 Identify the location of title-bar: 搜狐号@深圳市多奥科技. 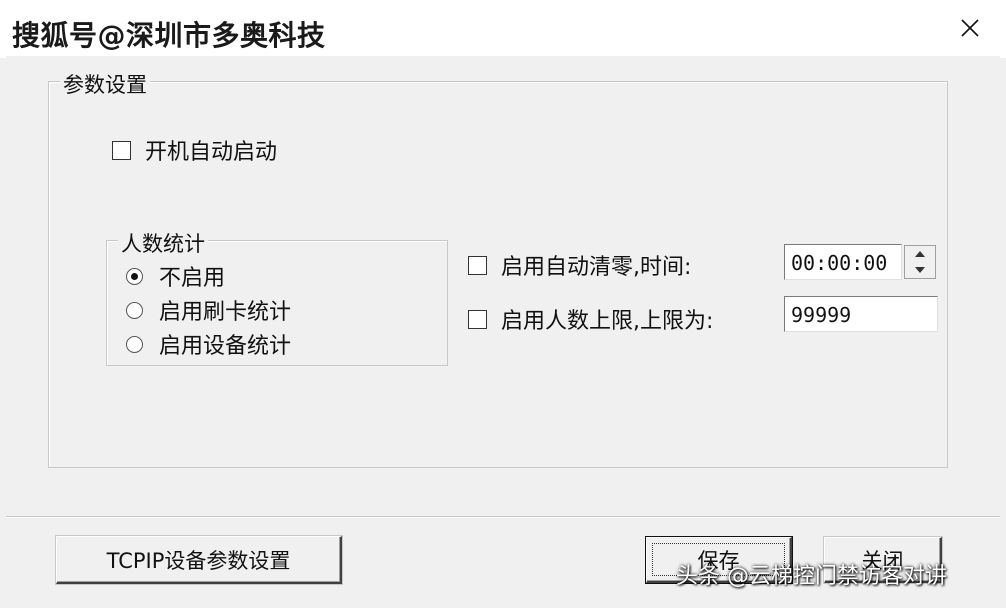
(503, 29).